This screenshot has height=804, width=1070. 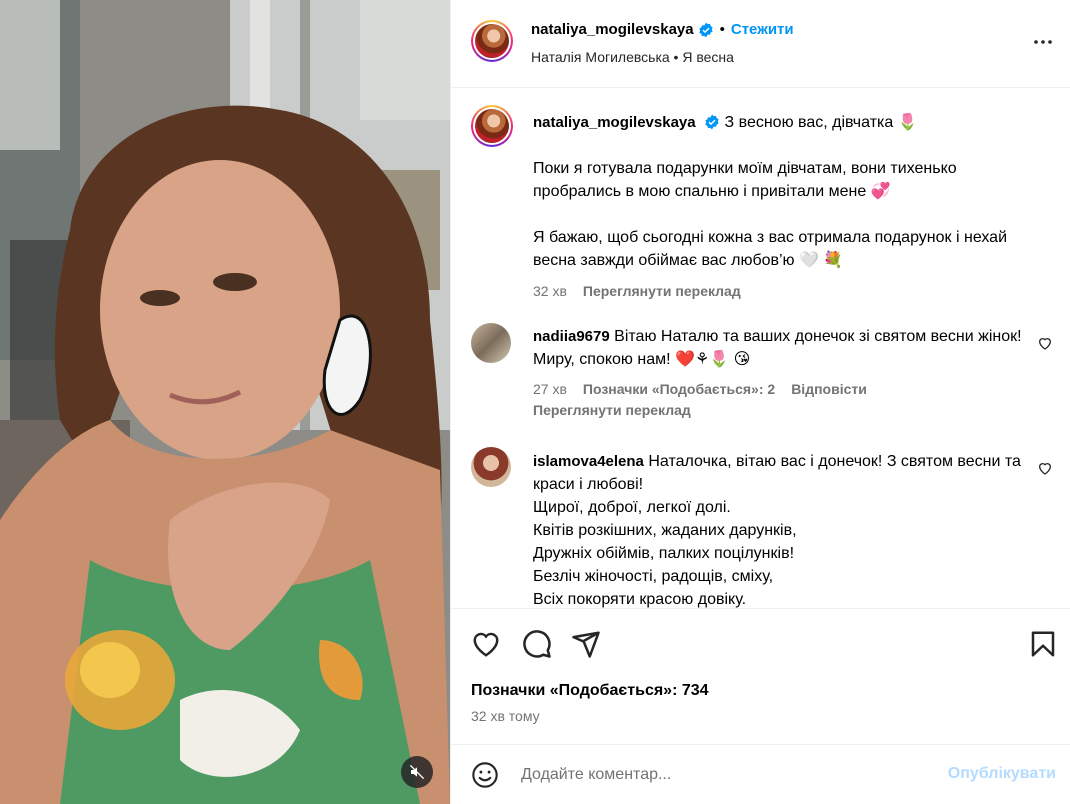 I want to click on comment-input, so click(x=721, y=775).